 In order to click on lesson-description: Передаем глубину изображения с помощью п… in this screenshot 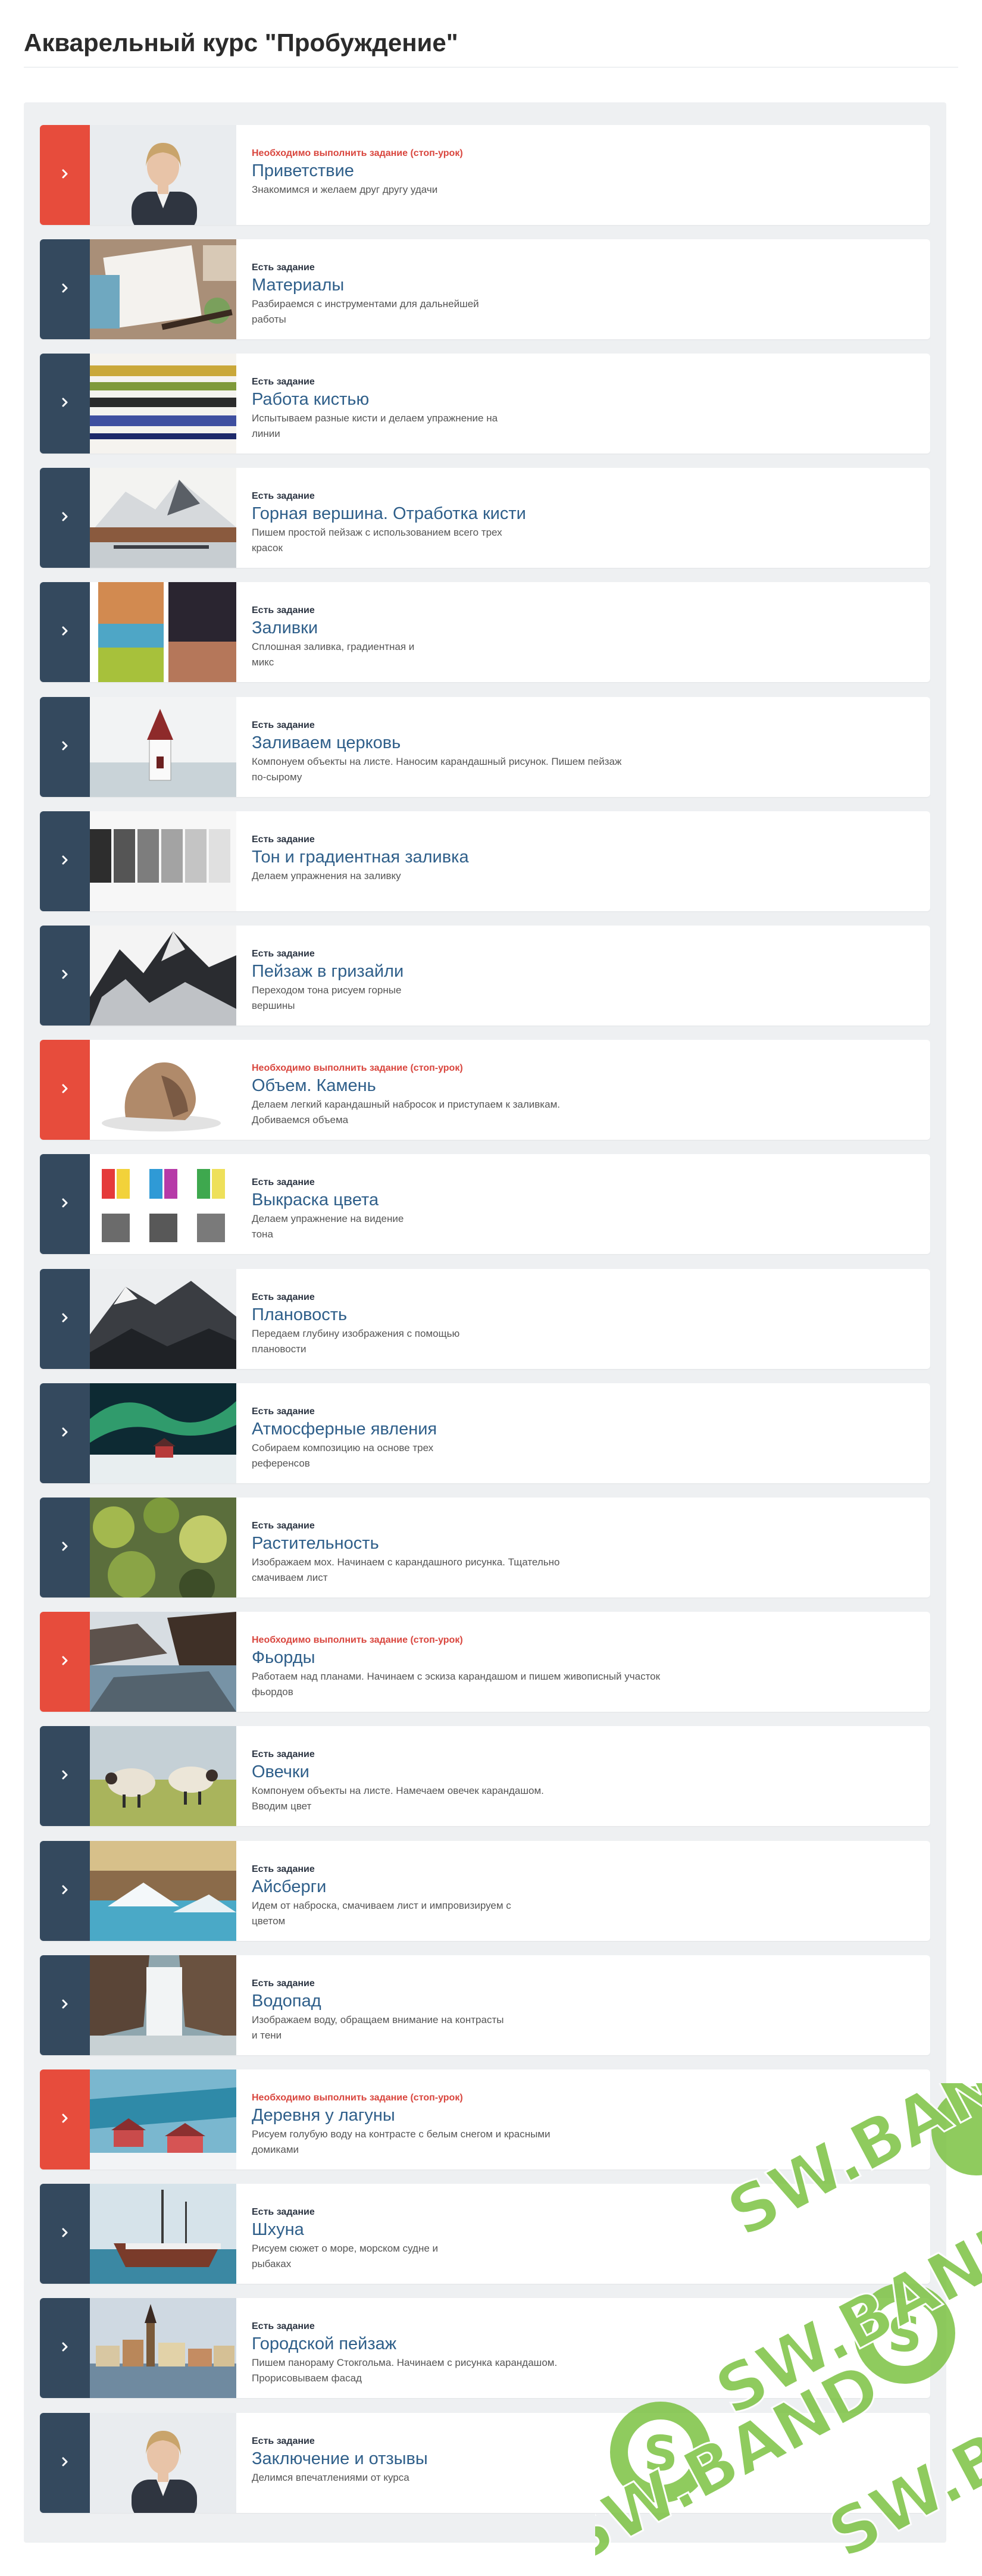, I will do `click(356, 1341)`.